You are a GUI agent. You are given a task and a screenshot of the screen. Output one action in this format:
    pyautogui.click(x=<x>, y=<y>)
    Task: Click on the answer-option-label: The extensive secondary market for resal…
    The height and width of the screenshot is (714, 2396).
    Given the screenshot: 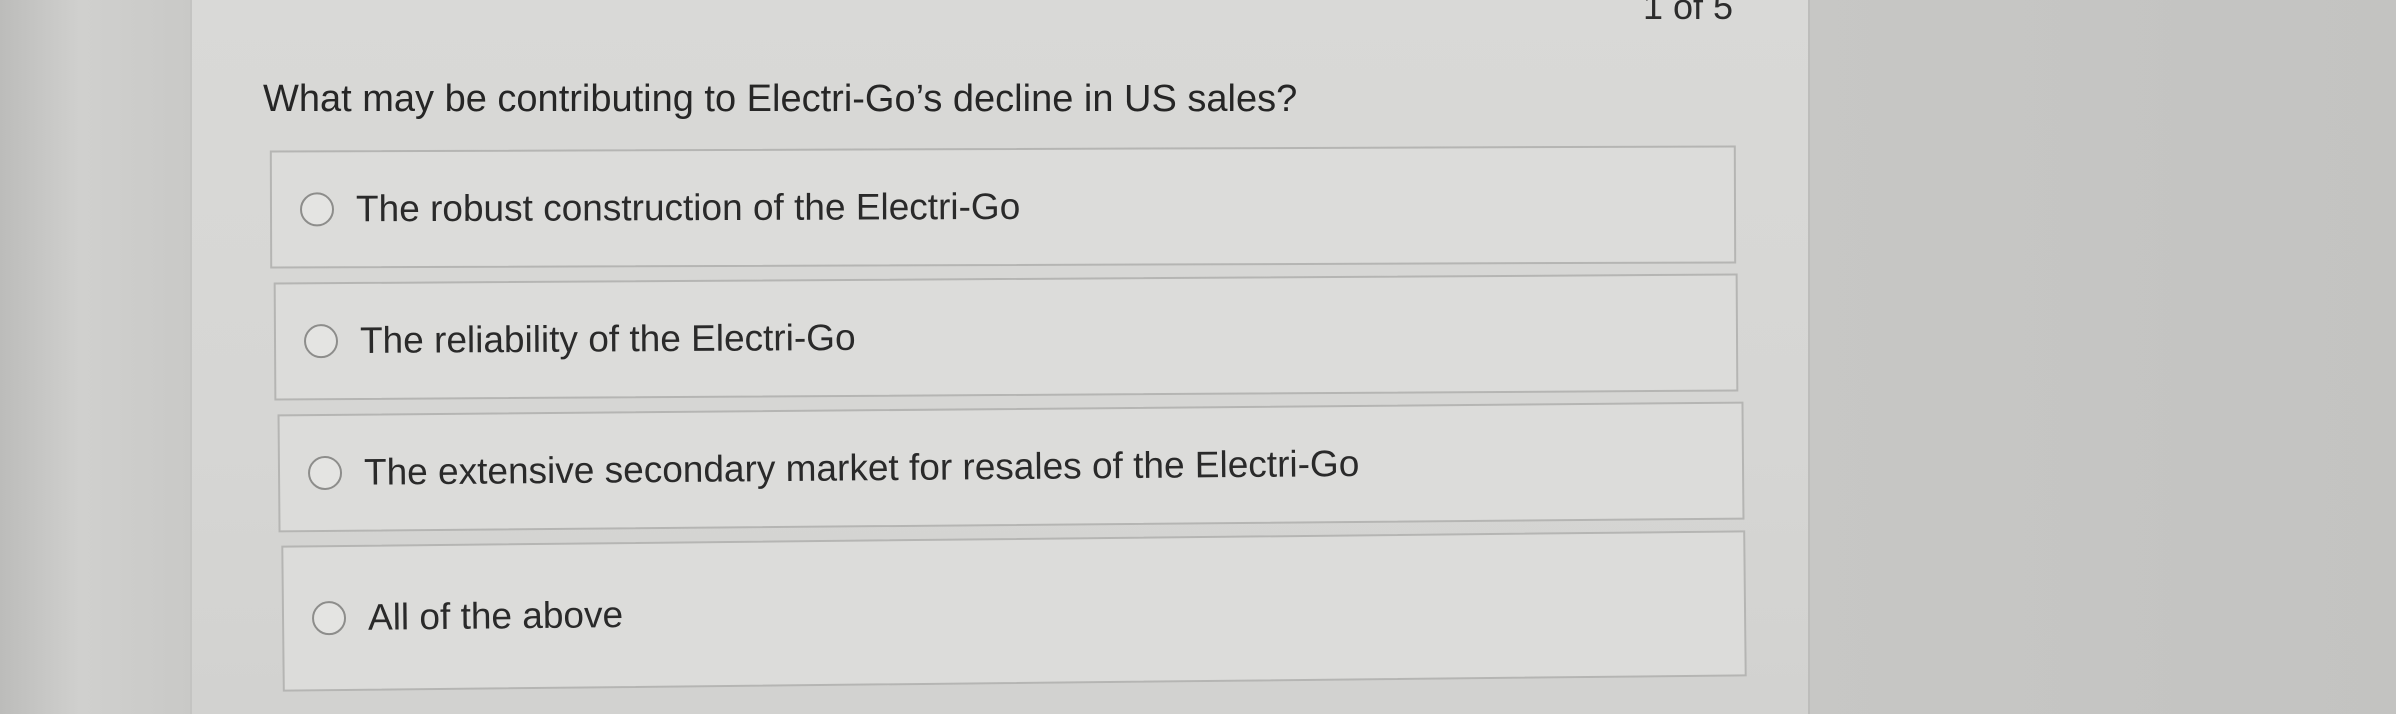 What is the action you would take?
    pyautogui.click(x=861, y=467)
    